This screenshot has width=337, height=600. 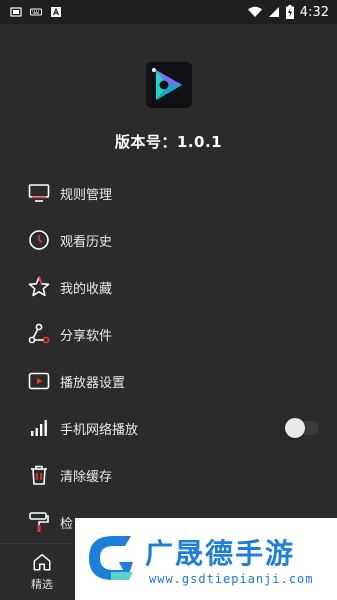 I want to click on home-icon, so click(x=42, y=562).